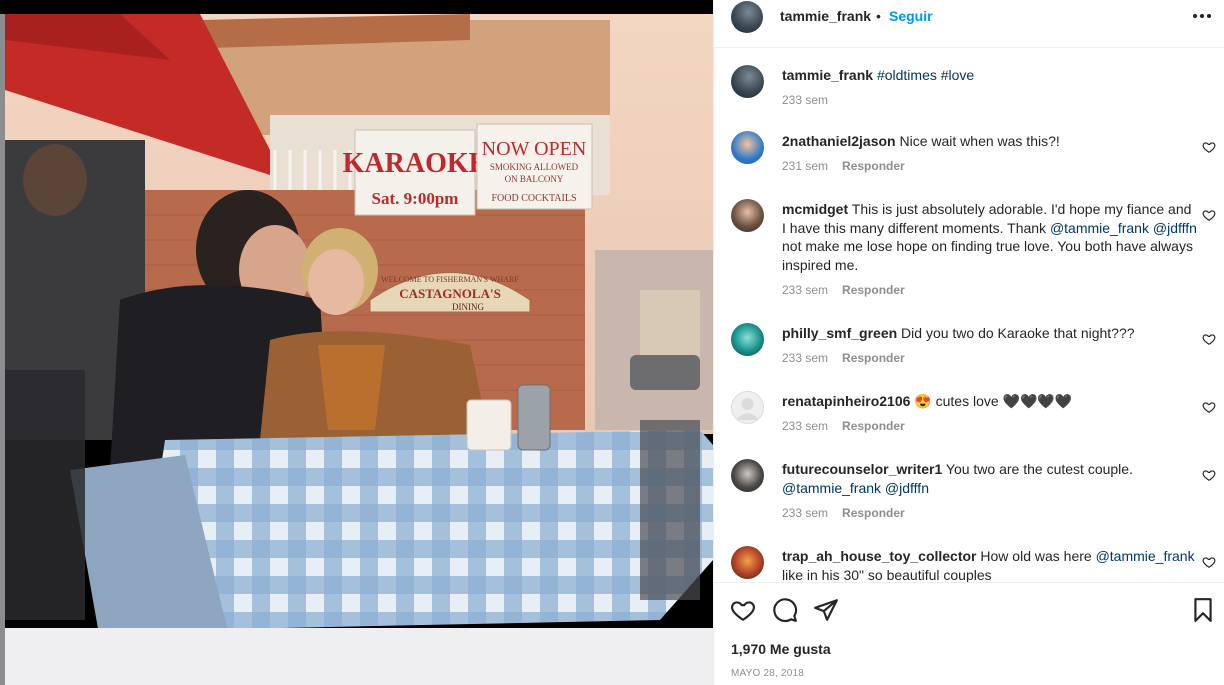  Describe the element at coordinates (450, 279) in the screenshot. I see `welcome-arch-text: WELCOME TO FISHERMAN'S WHARF` at that location.